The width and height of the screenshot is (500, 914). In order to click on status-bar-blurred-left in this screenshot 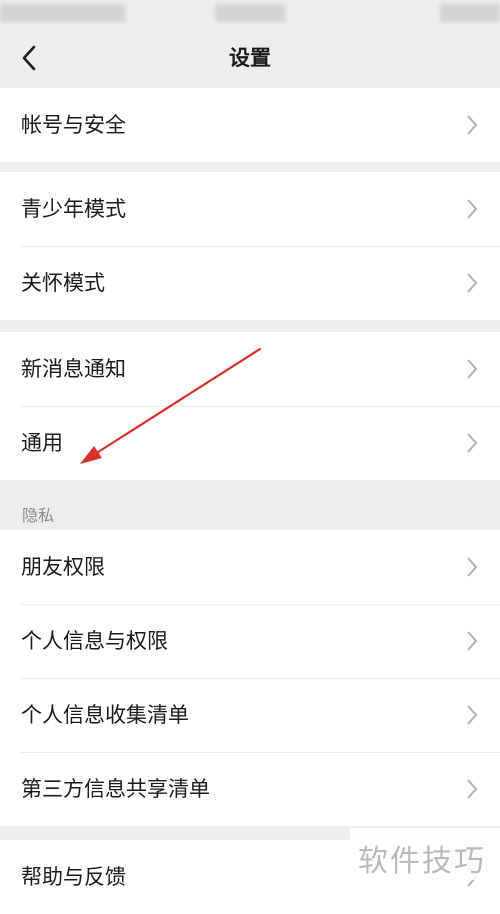, I will do `click(62, 13)`.